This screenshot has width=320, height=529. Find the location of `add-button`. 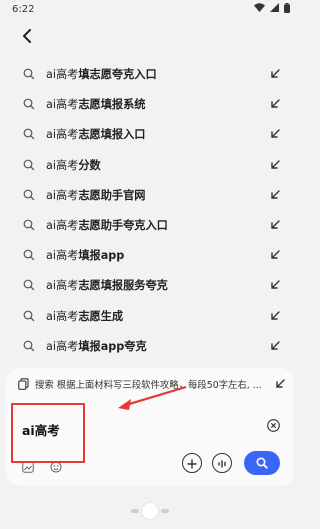

add-button is located at coordinates (192, 463).